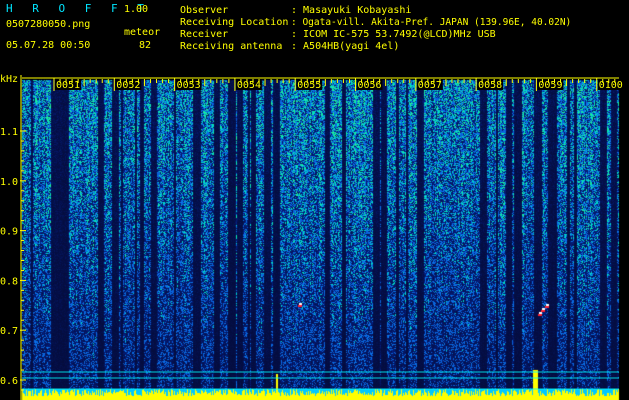  Describe the element at coordinates (136, 9) in the screenshot. I see `app-version: 1.00` at that location.